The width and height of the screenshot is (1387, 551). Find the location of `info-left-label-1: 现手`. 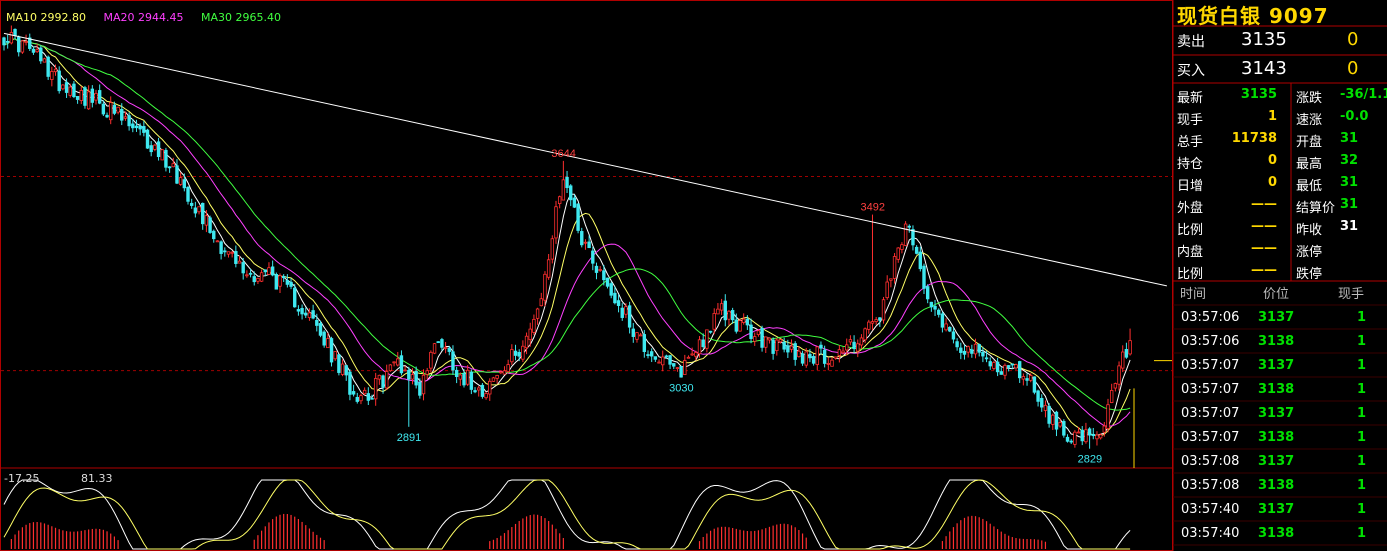

info-left-label-1: 现手 is located at coordinates (1190, 120).